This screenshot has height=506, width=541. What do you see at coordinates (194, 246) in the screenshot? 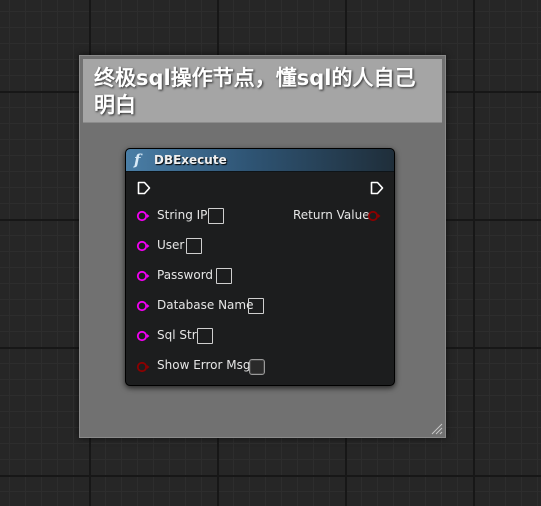
I see `user-input` at bounding box center [194, 246].